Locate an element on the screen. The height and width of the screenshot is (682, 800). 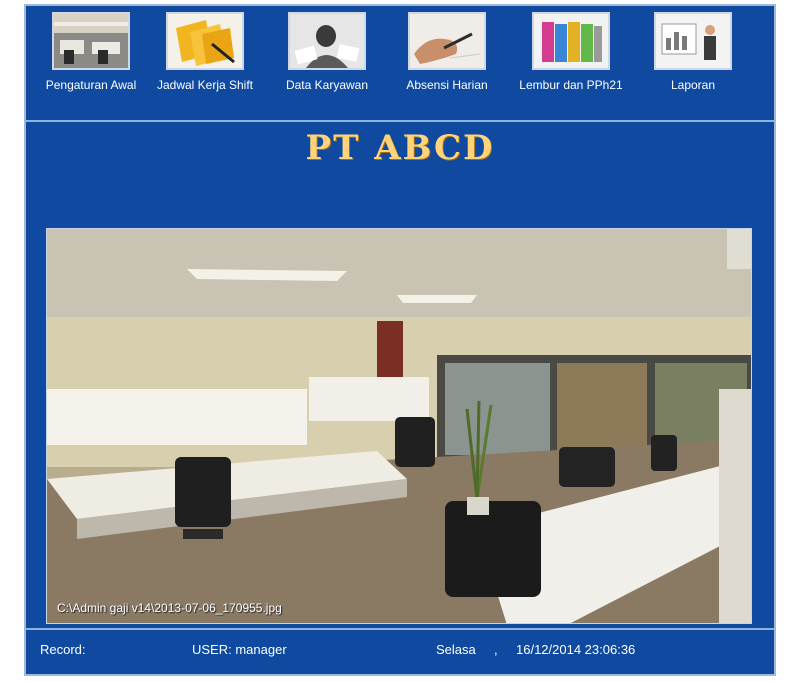
company-title: PT ABCD is located at coordinates (400, 148).